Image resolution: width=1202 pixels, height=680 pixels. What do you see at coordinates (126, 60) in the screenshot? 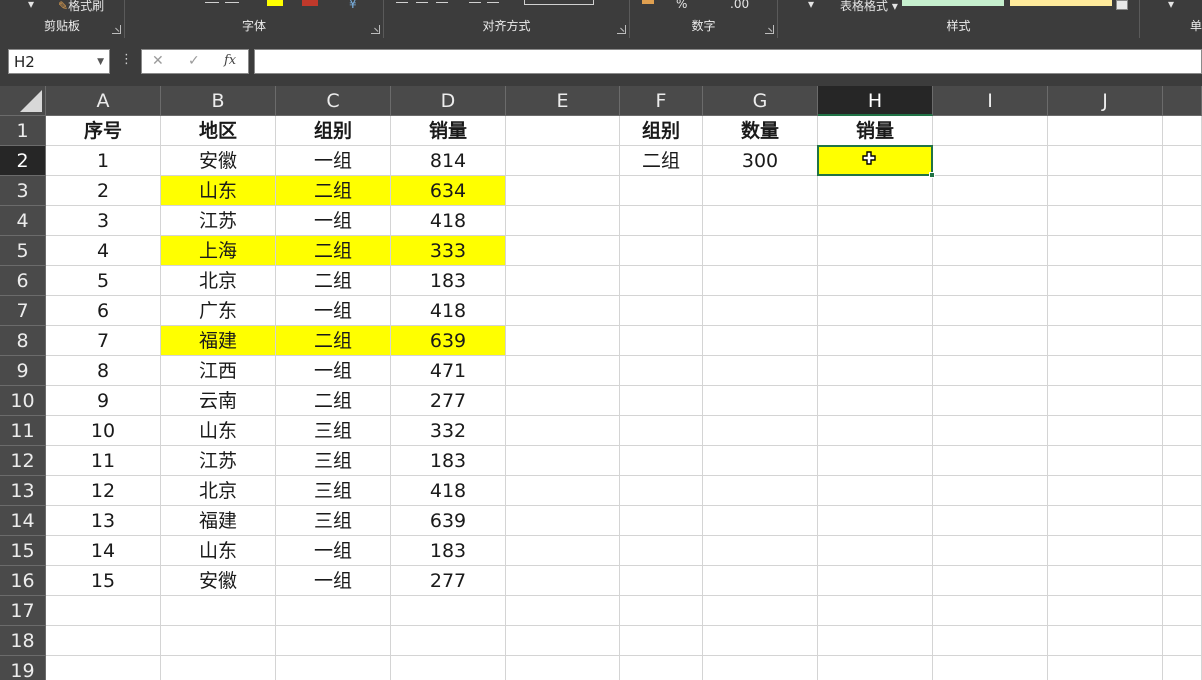
I see `more-options-icon: ⋮` at bounding box center [126, 60].